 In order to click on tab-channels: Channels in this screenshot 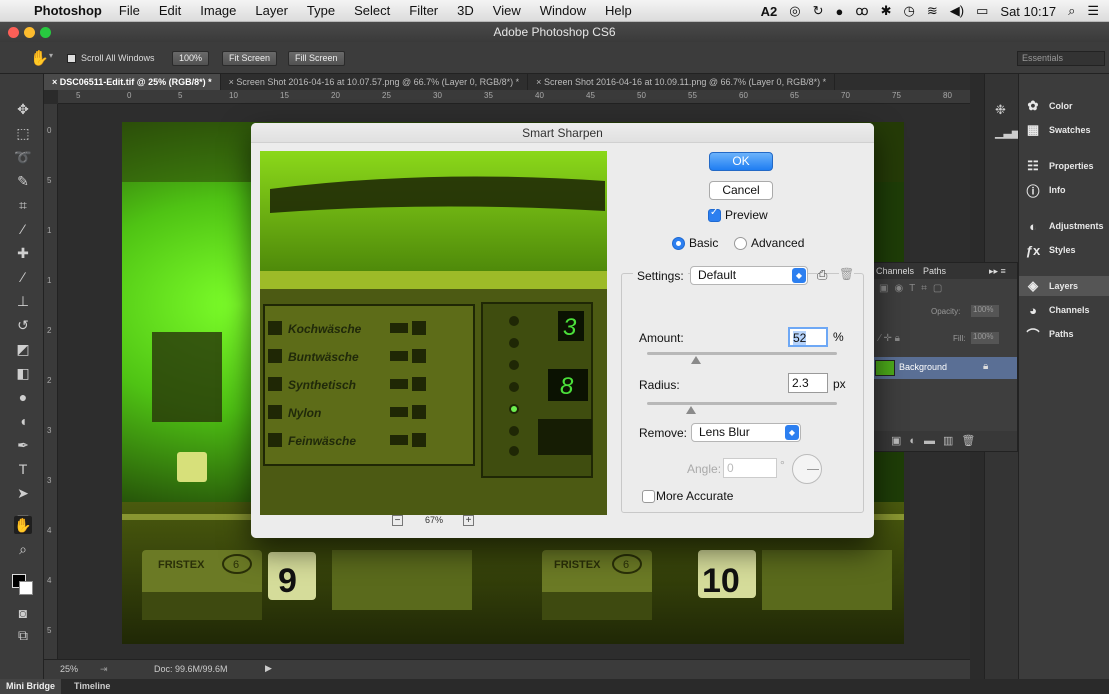, I will do `click(895, 271)`.